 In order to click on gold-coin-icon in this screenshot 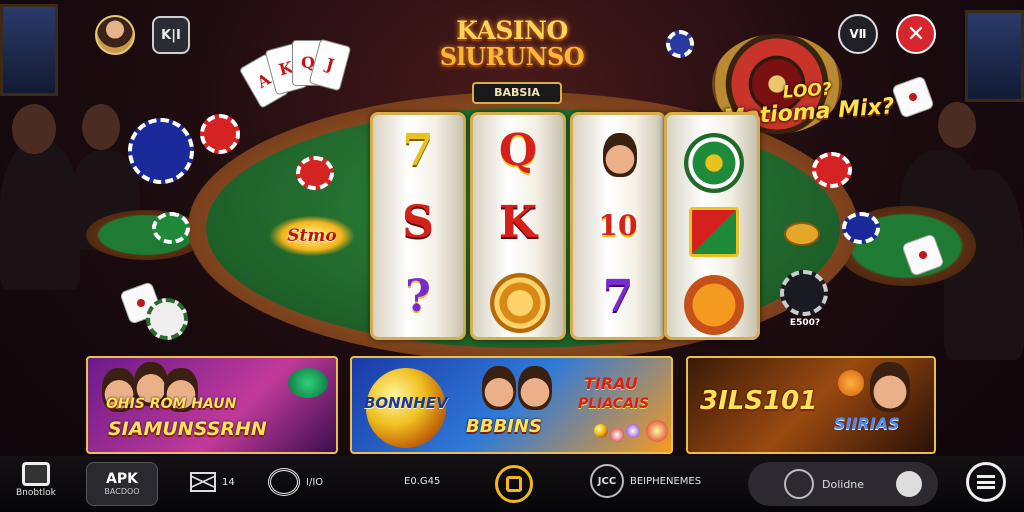, I will do `click(802, 234)`.